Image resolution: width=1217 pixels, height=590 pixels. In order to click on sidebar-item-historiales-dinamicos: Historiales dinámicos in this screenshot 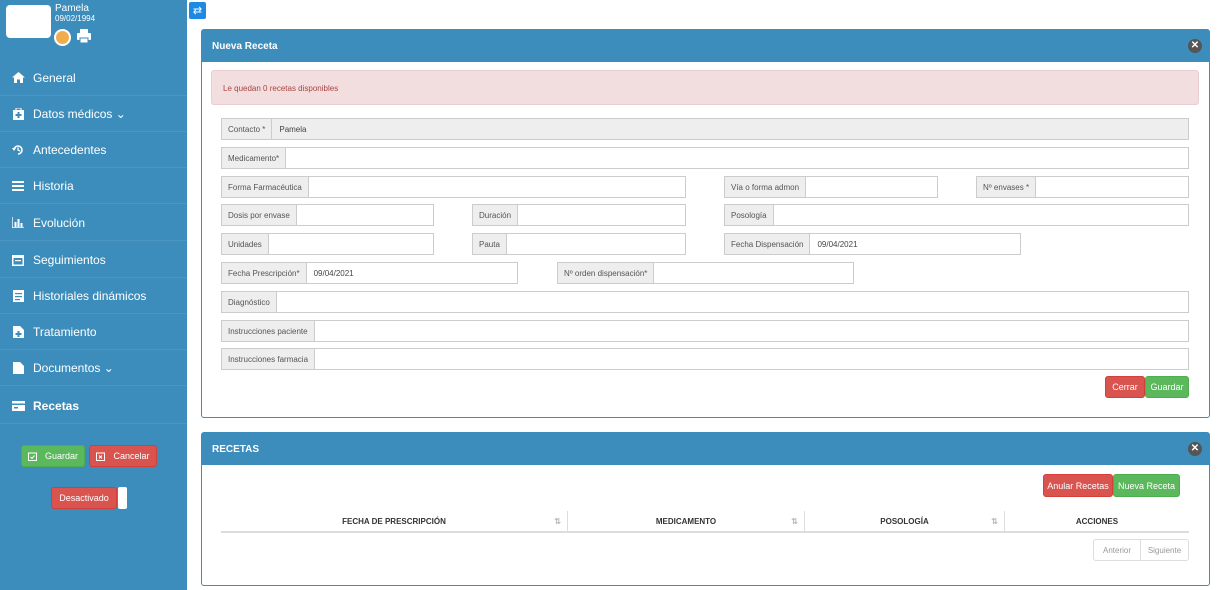, I will do `click(93, 296)`.